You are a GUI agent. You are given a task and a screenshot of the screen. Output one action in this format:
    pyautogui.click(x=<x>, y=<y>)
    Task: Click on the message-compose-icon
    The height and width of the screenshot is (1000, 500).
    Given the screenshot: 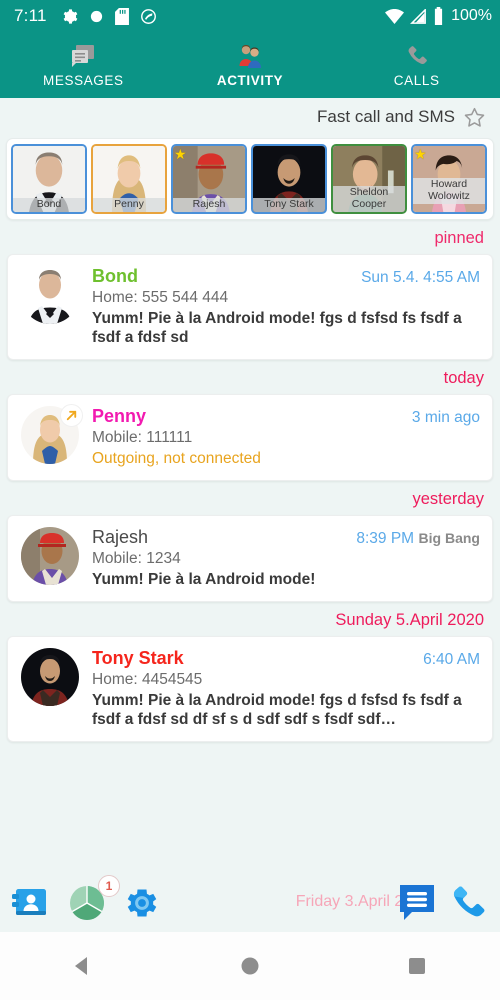 What is the action you would take?
    pyautogui.click(x=417, y=903)
    